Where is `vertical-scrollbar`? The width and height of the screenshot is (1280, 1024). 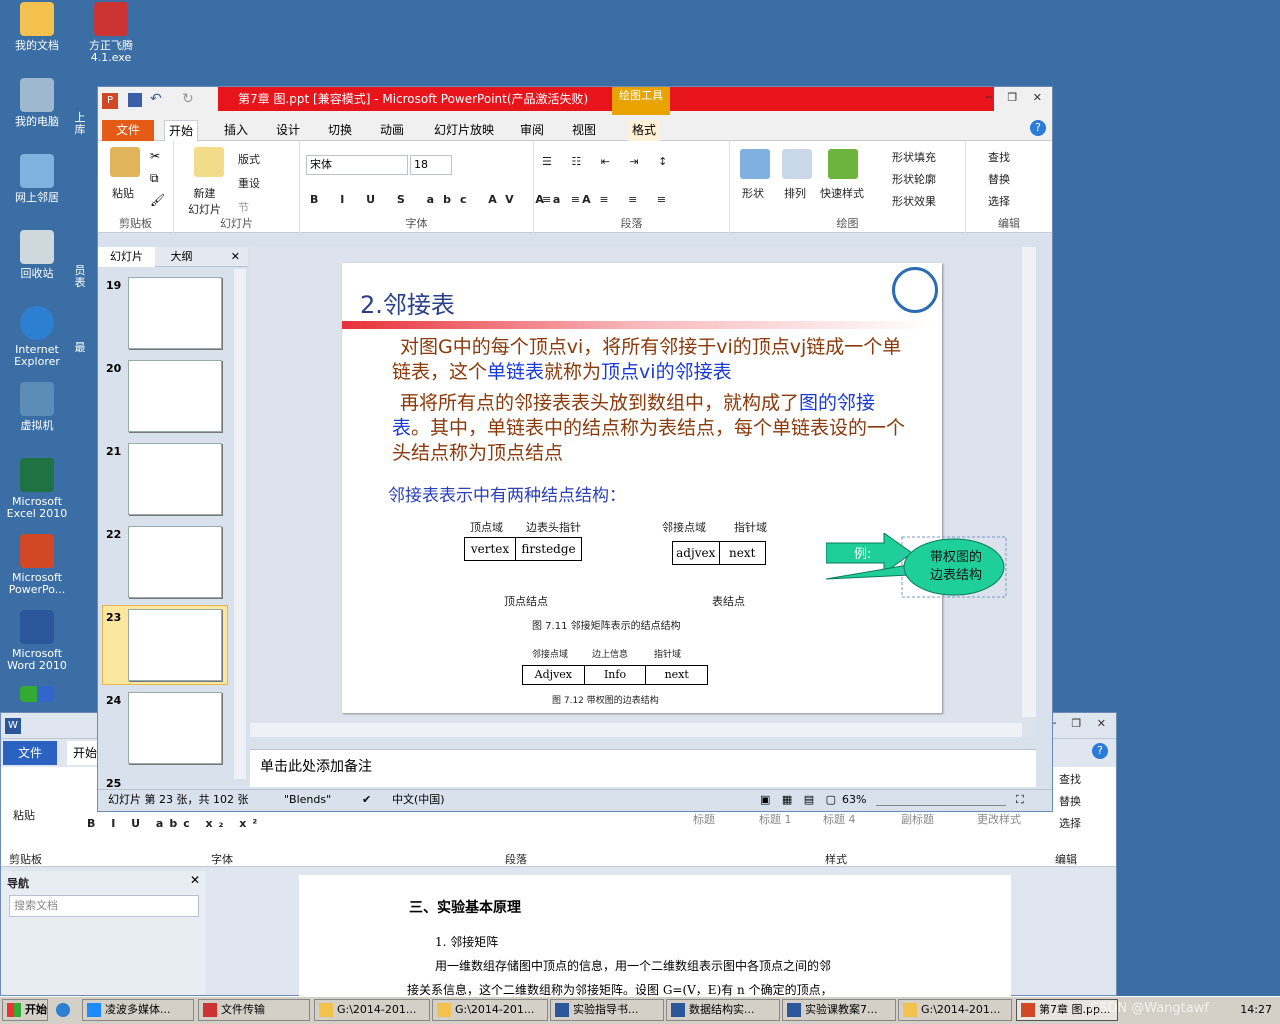 vertical-scrollbar is located at coordinates (1029, 482).